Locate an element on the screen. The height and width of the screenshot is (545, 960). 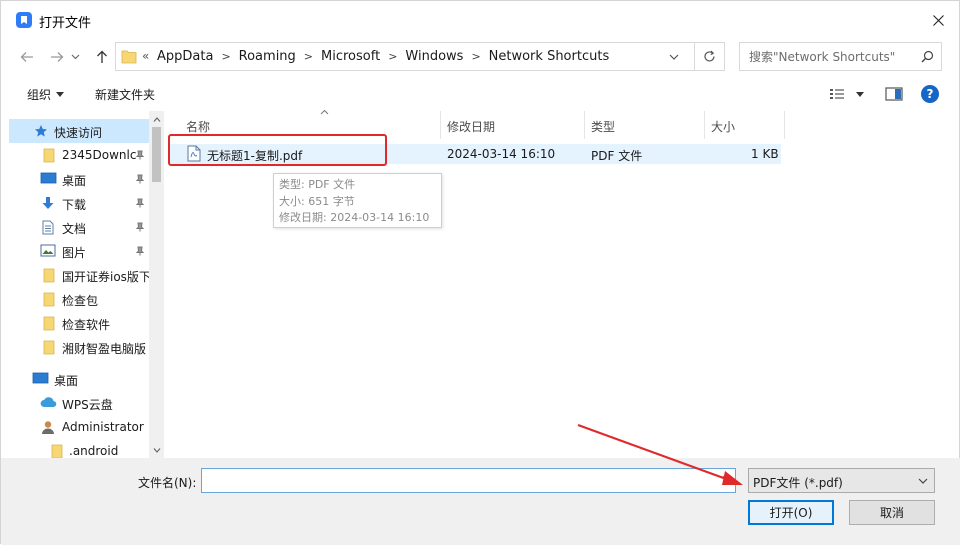
column-headers: 名称 修改日期 类型 大小 is located at coordinates (475, 124).